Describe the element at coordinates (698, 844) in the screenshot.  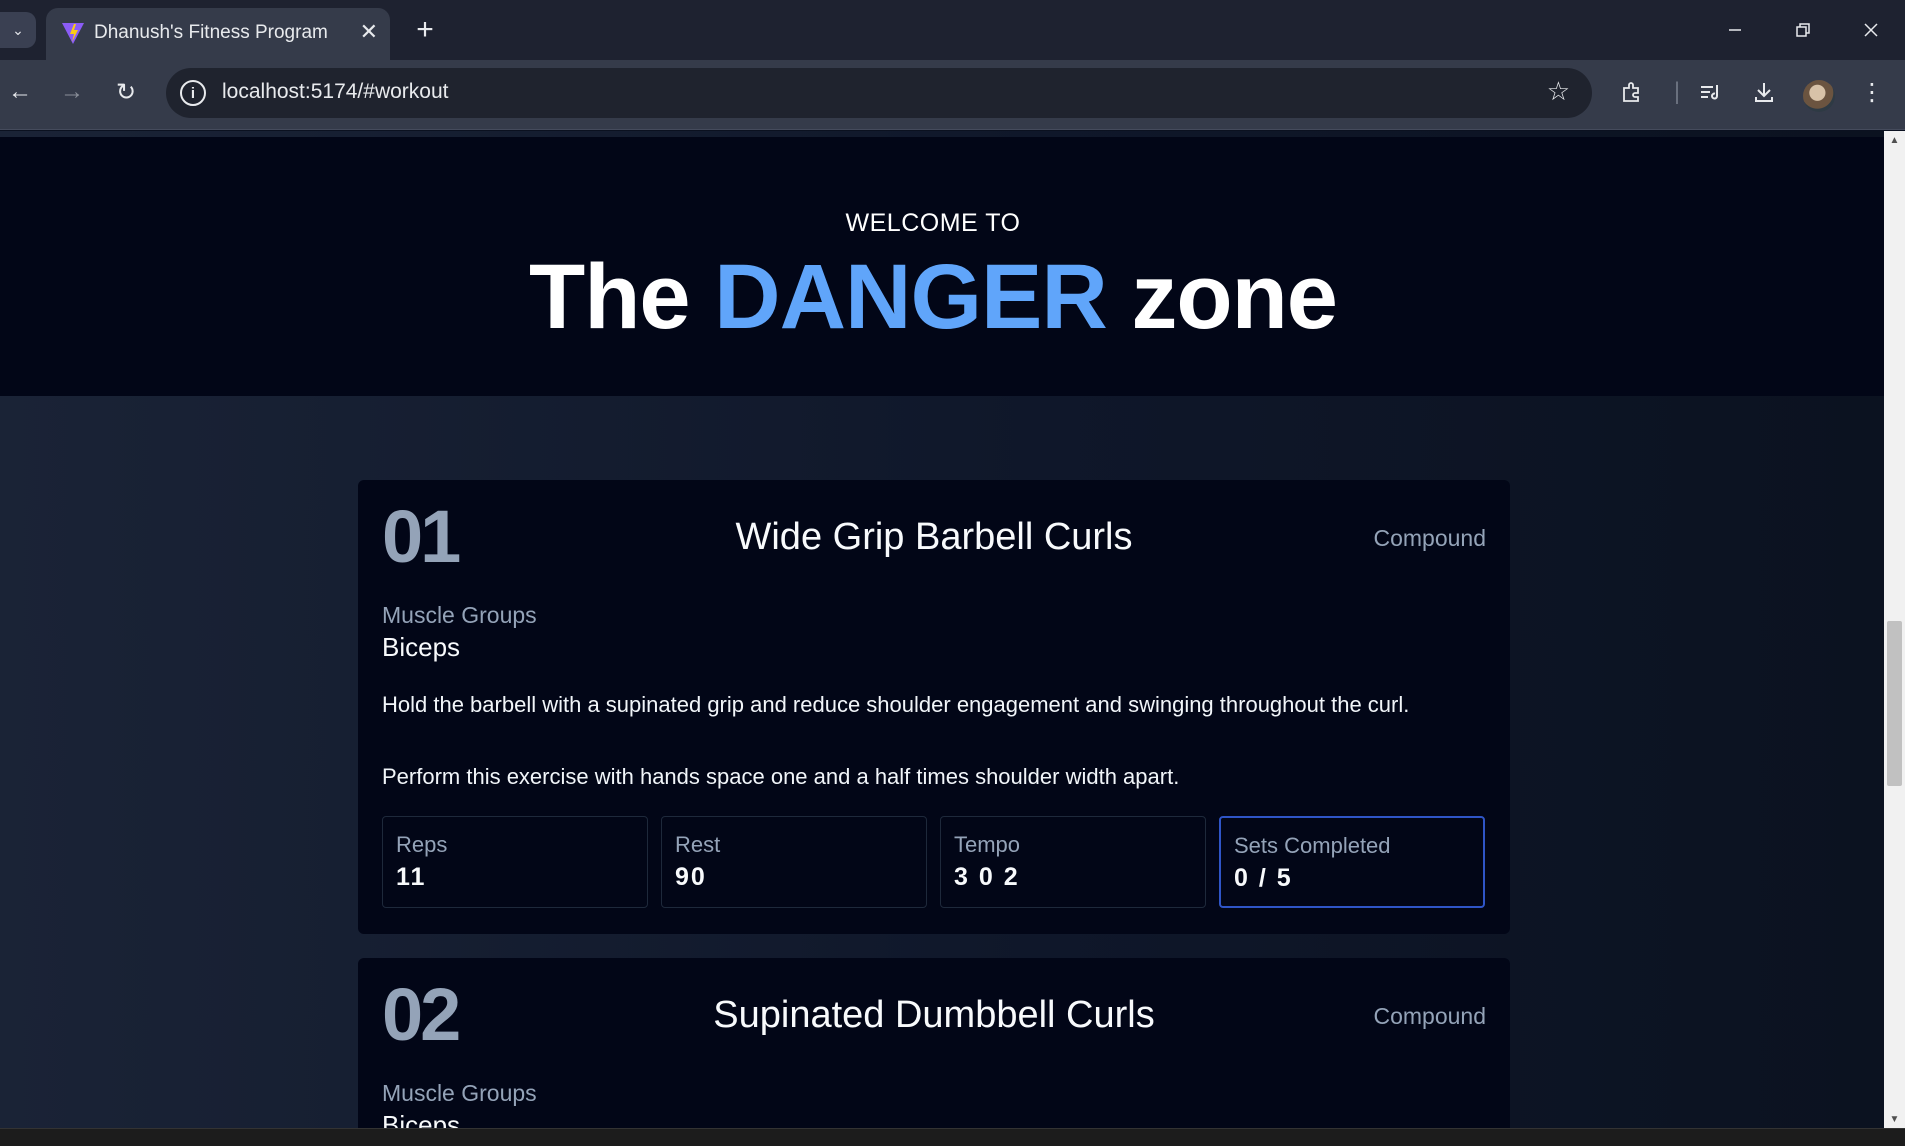
I see `stat-label: Rest` at that location.